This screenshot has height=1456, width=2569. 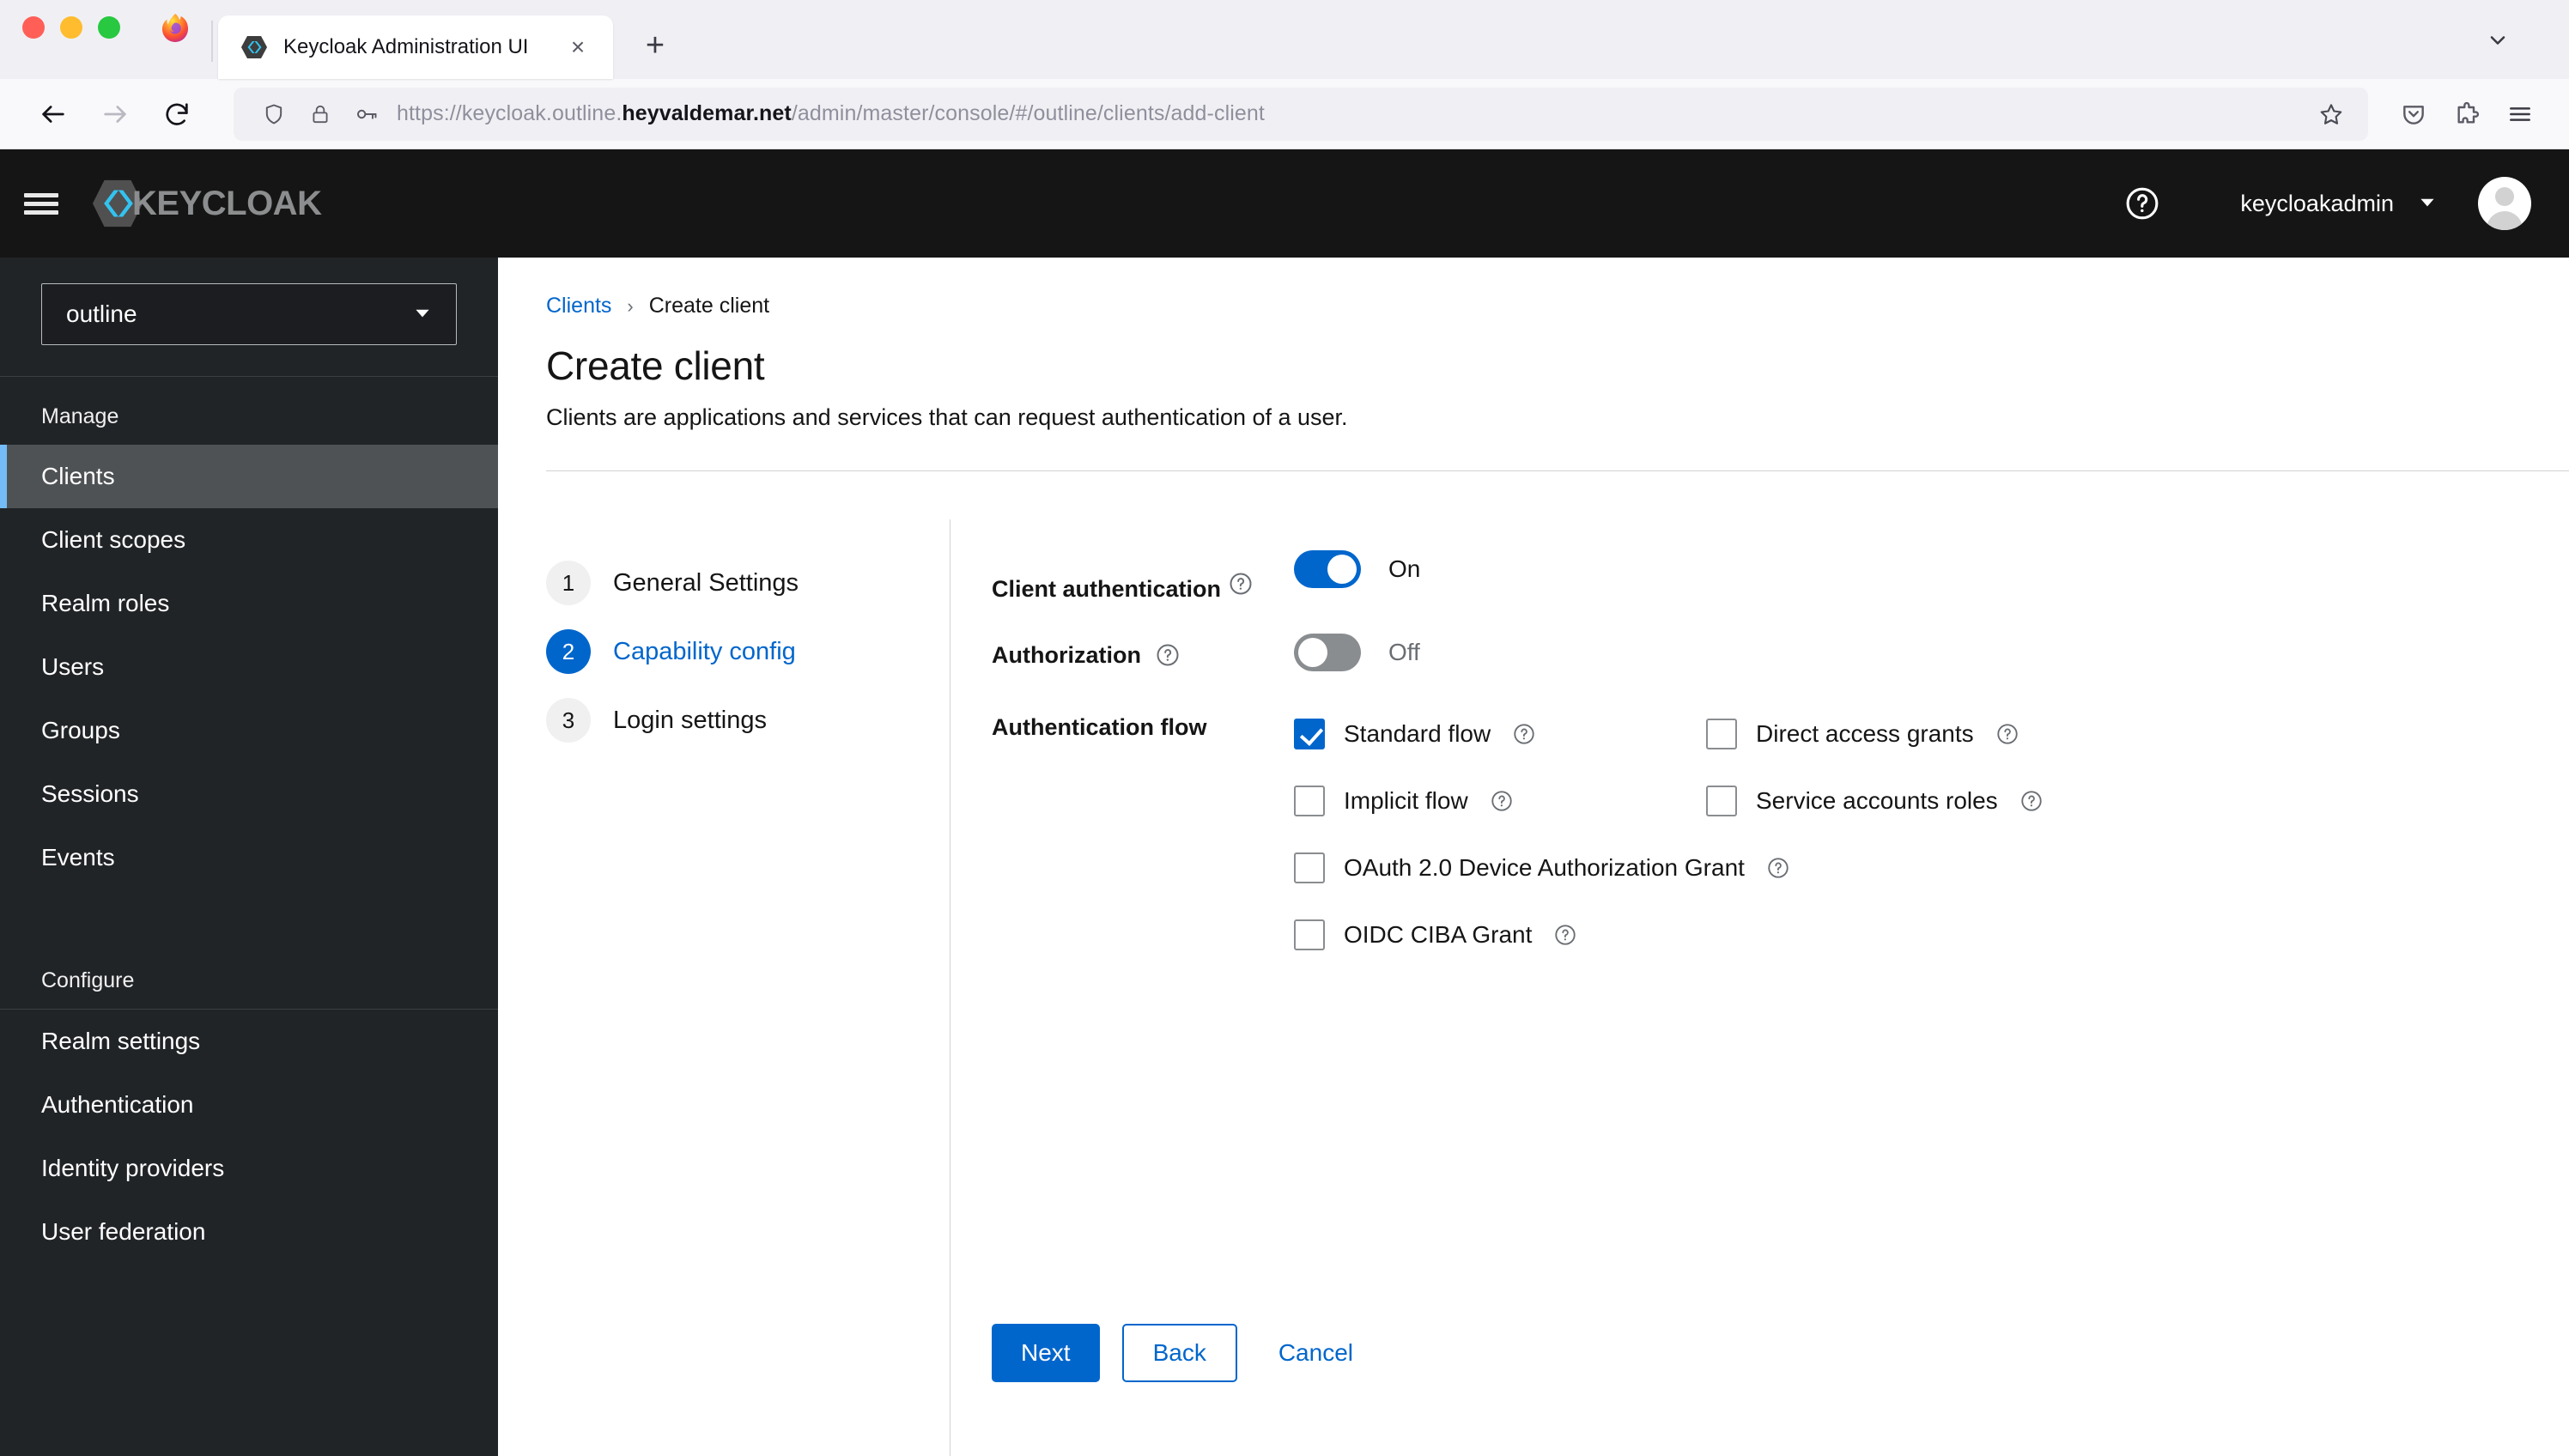 I want to click on wizard-step-login-settings: 3 Login settings, so click(x=748, y=720).